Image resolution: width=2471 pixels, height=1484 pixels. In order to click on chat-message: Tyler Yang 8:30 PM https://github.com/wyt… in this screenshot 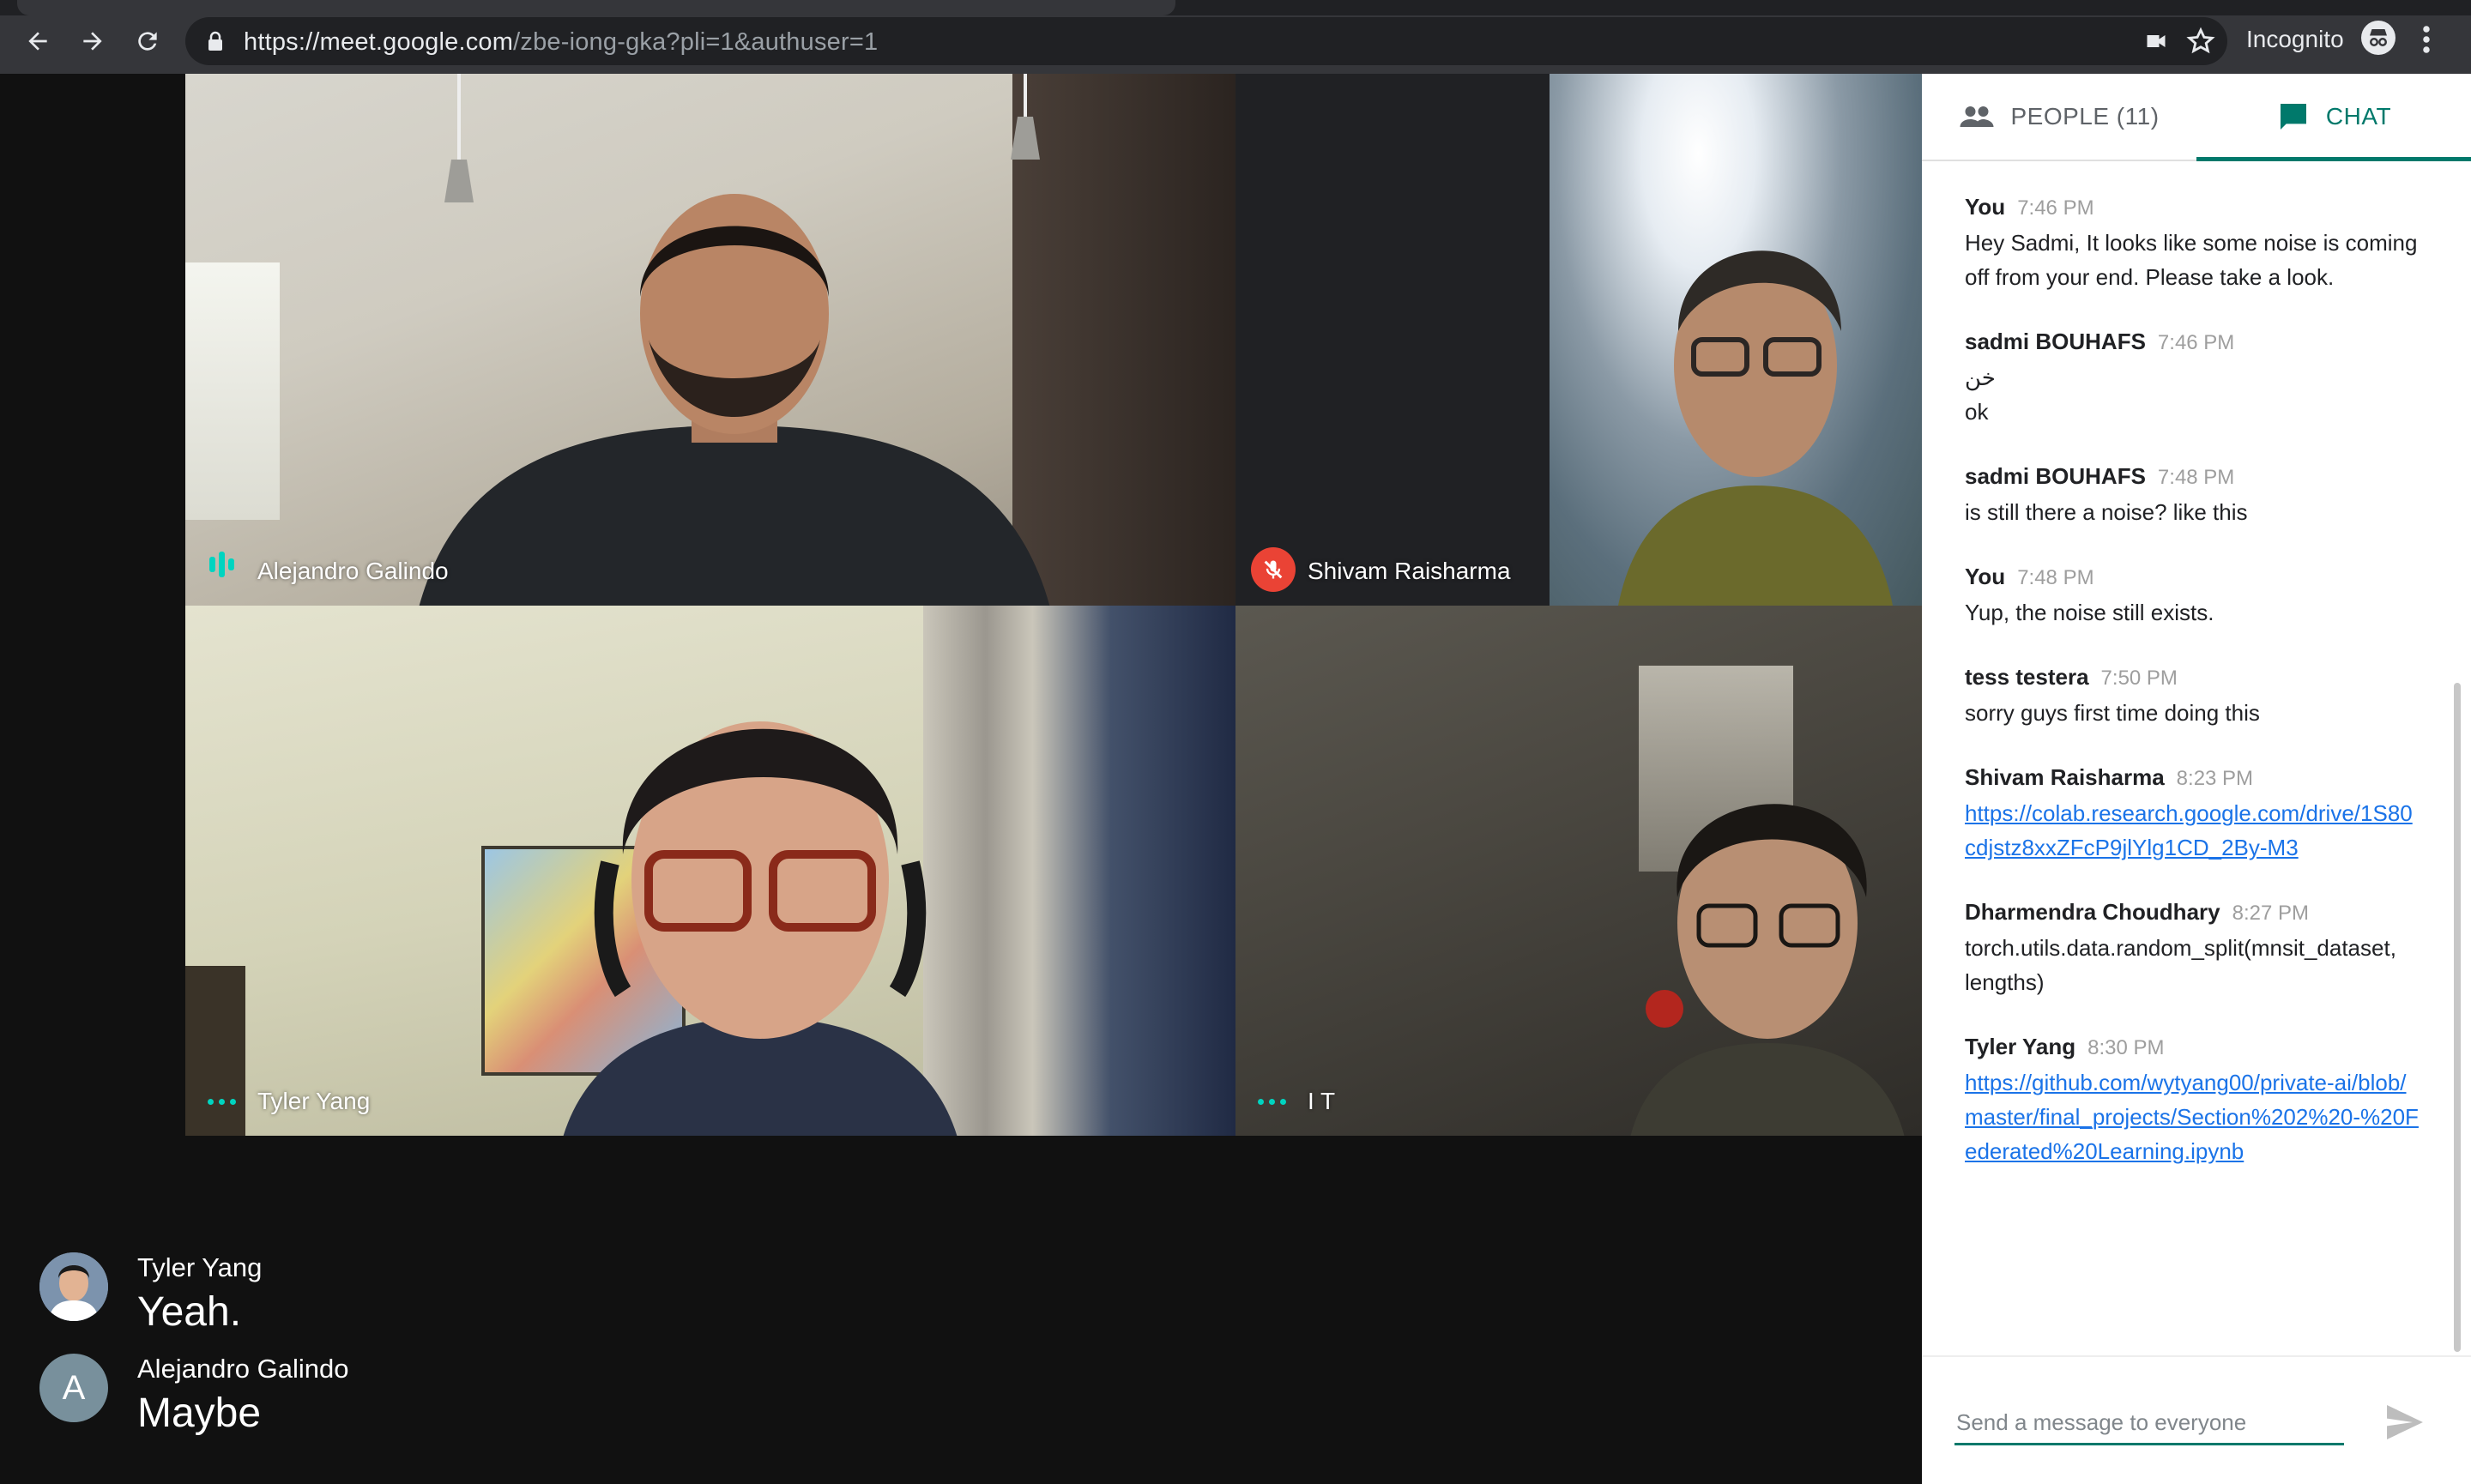, I will do `click(2192, 1101)`.